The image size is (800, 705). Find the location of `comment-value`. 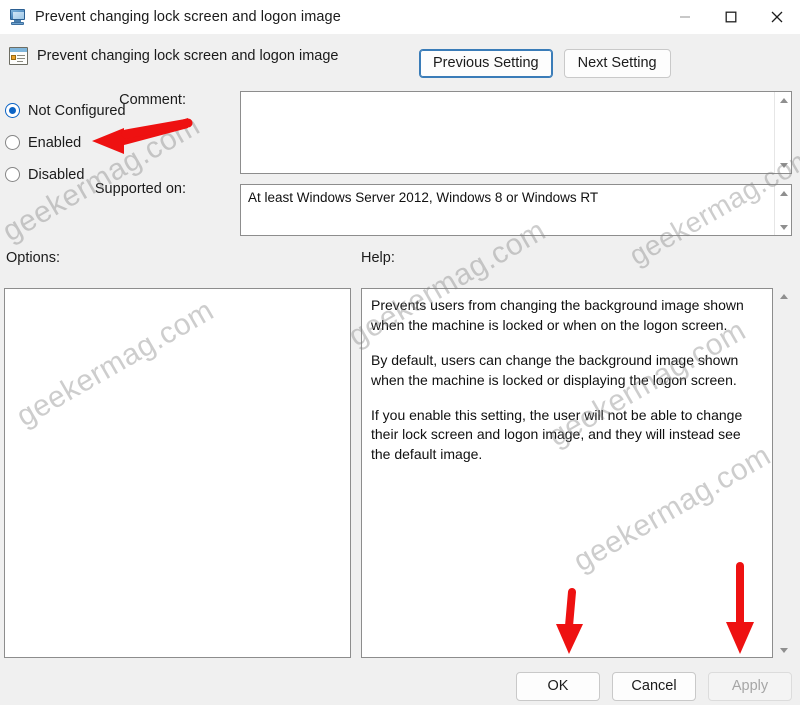

comment-value is located at coordinates (516, 94).